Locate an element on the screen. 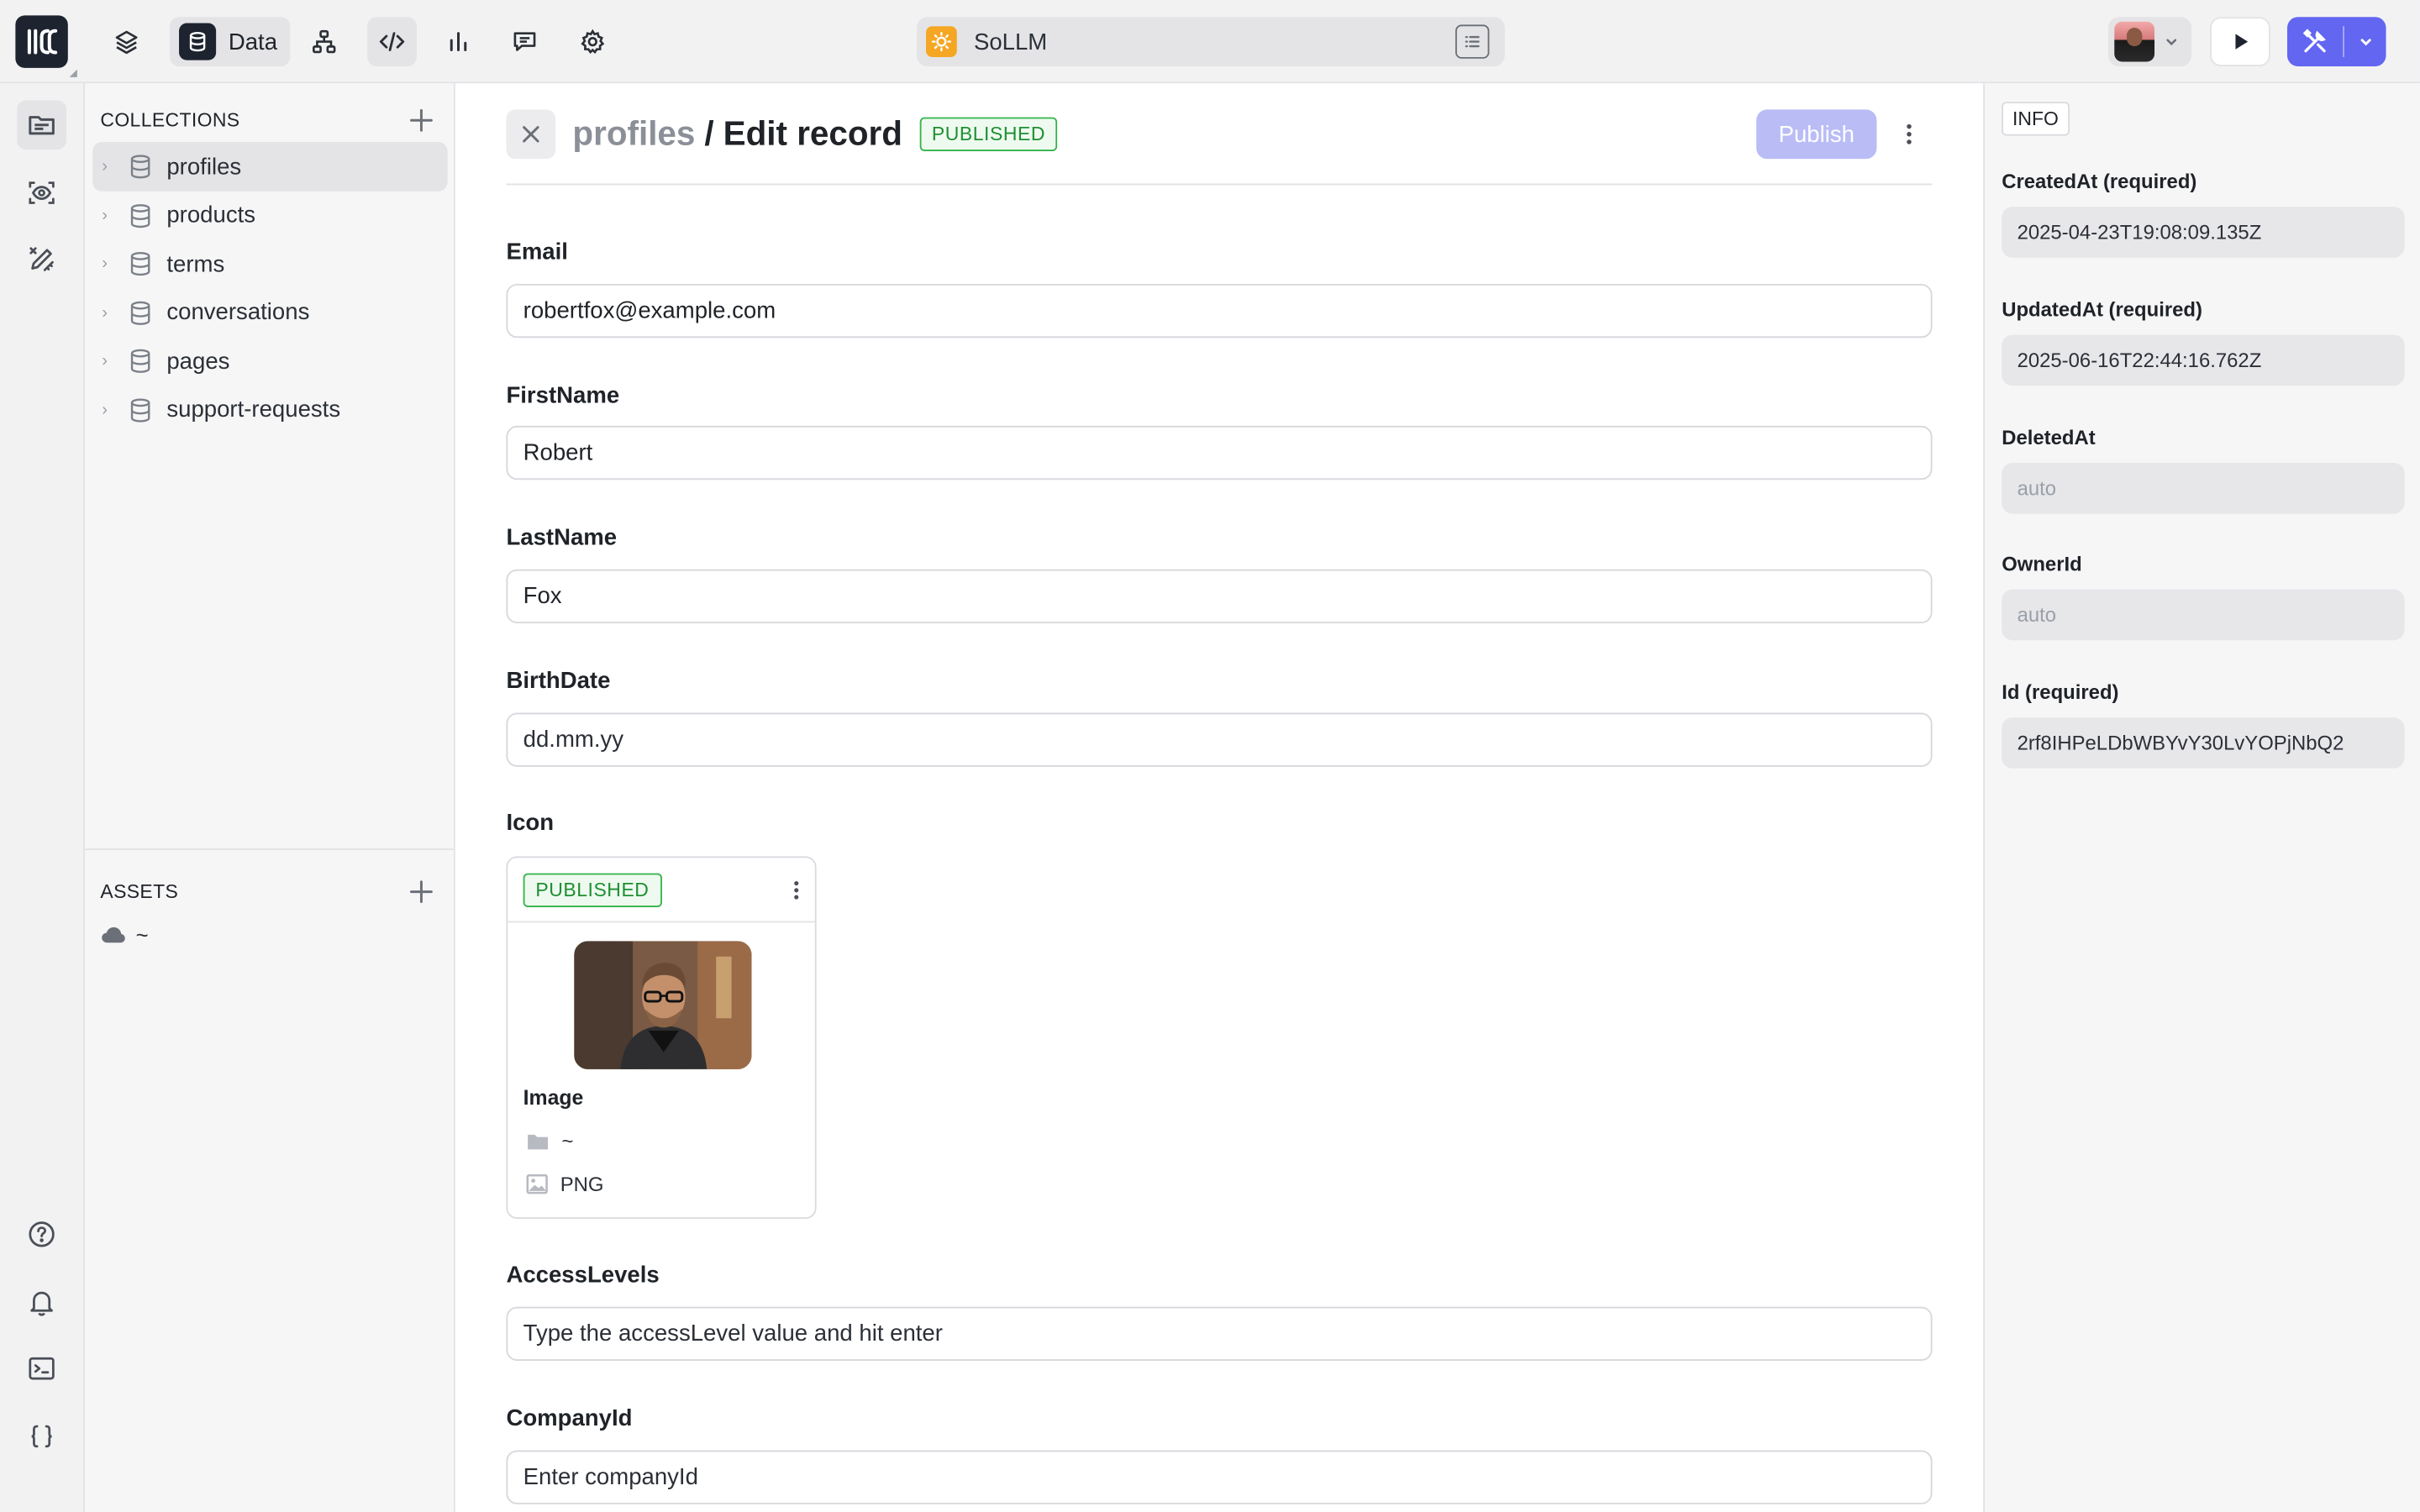 The image size is (2420, 1512). deletedat-label: DeletedAt is located at coordinates (2049, 437).